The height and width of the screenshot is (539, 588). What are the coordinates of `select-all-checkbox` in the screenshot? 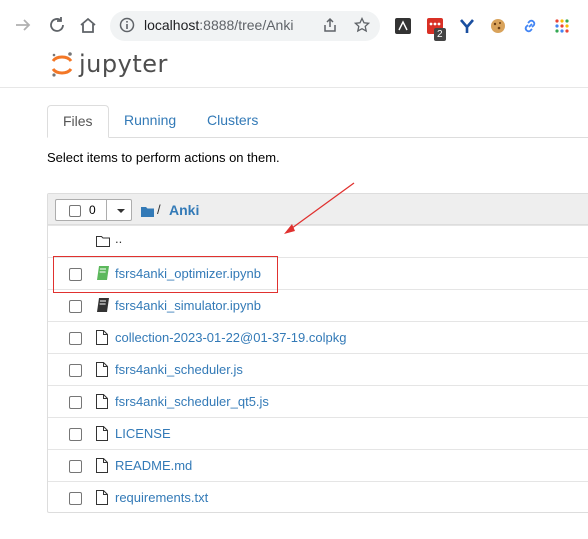 It's located at (75, 211).